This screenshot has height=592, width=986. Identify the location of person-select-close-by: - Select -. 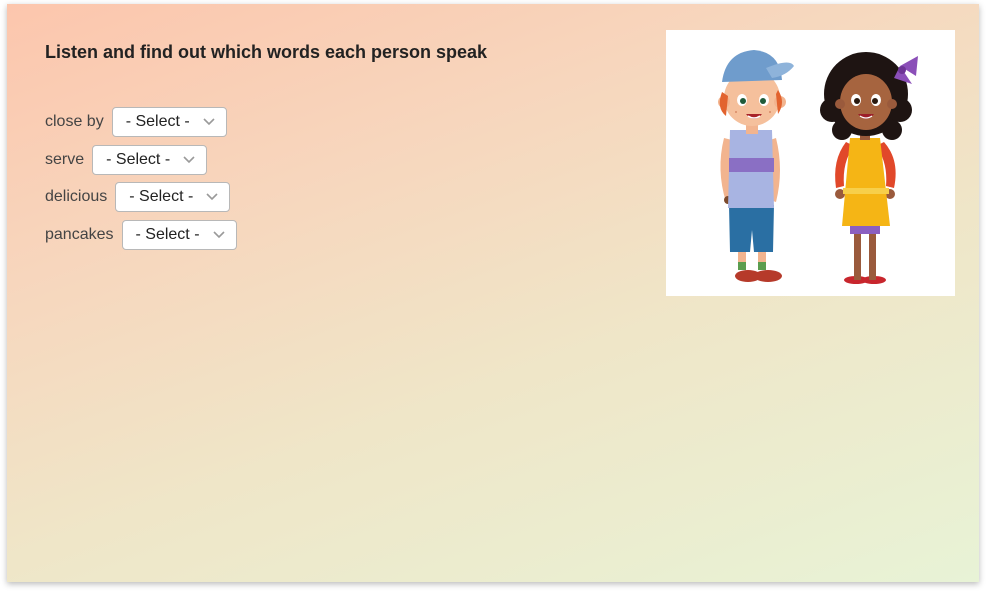
(169, 122).